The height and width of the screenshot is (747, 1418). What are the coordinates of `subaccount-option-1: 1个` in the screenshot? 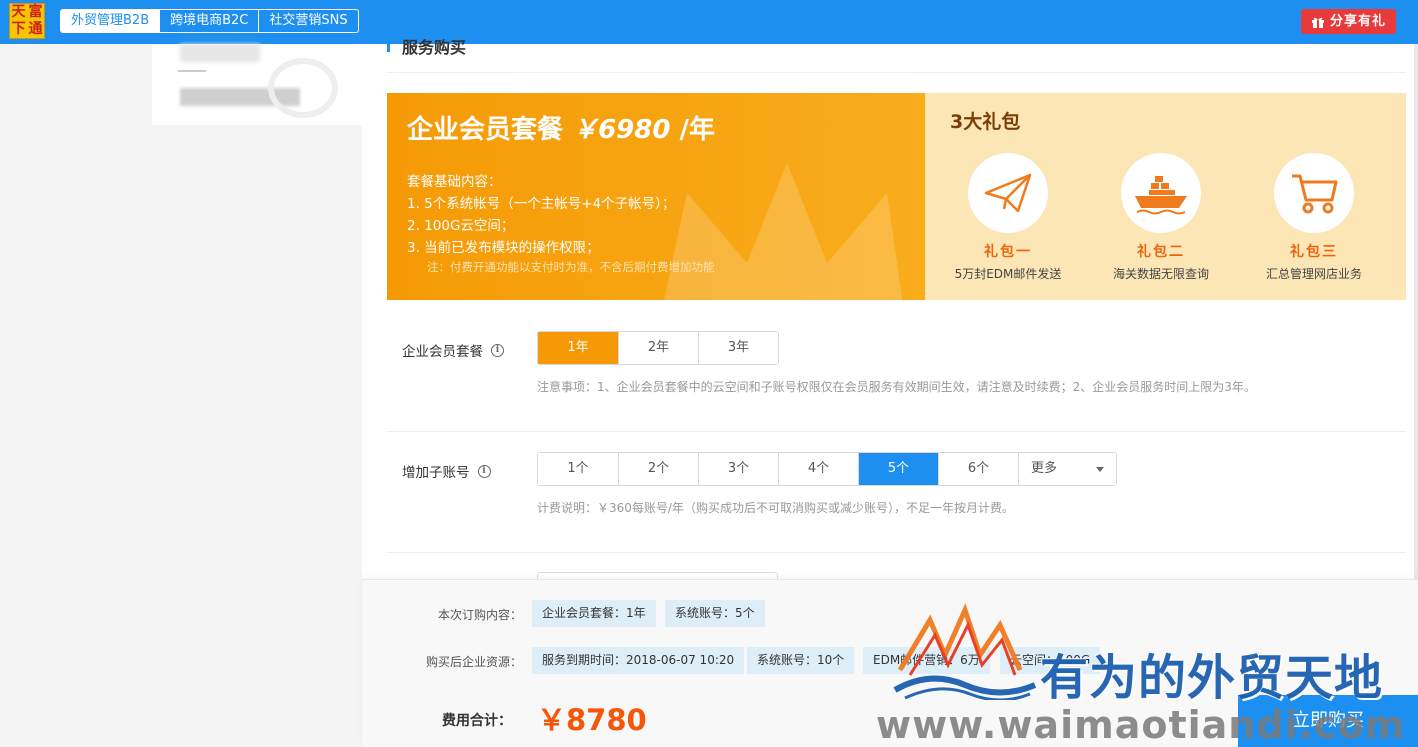 It's located at (578, 469).